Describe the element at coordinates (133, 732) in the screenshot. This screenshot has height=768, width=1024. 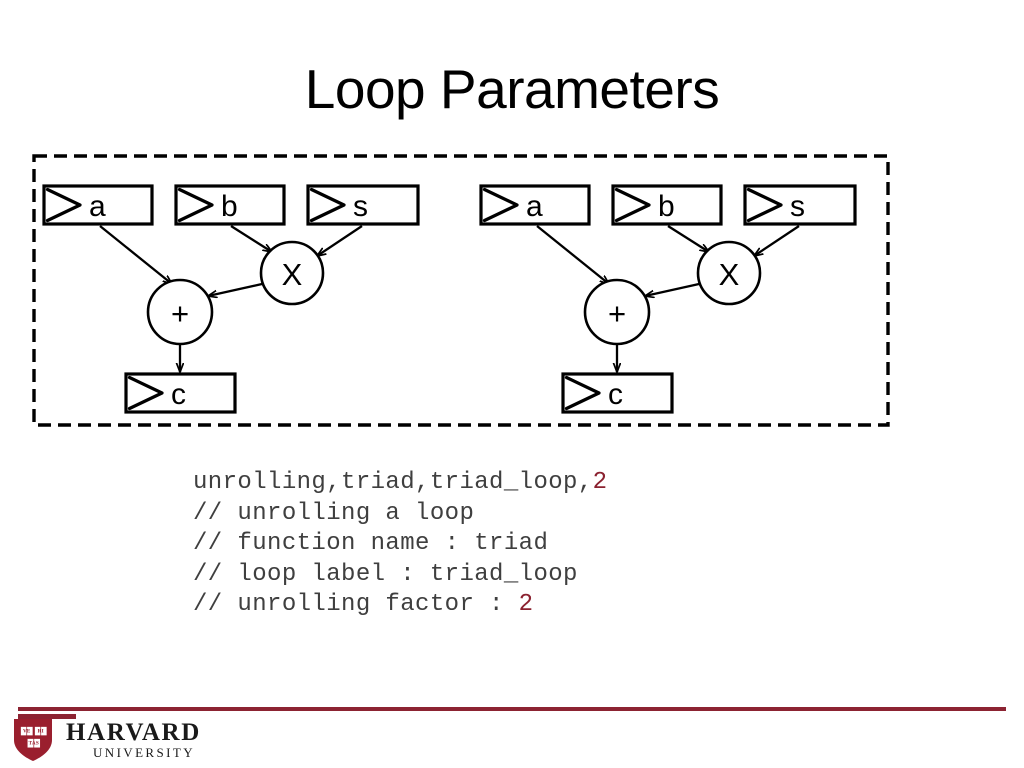
I see `harvard-wordmark: HARVARD` at that location.